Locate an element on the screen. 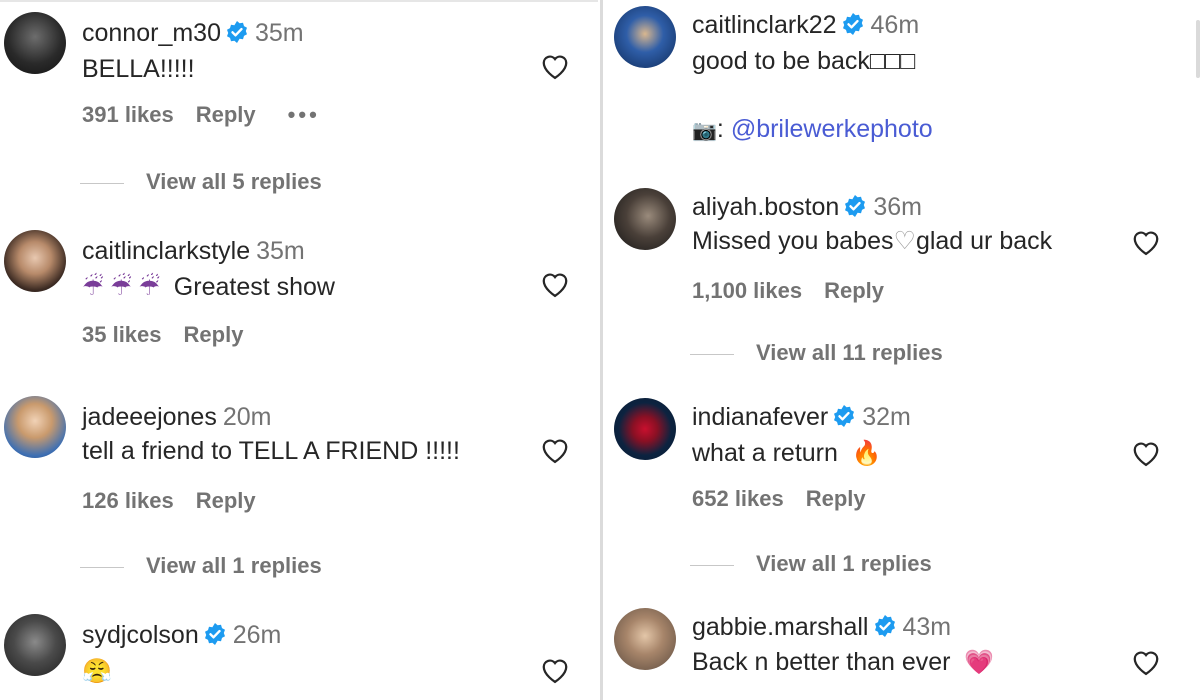  comment-header: gabbie.marshall 43m is located at coordinates (821, 627).